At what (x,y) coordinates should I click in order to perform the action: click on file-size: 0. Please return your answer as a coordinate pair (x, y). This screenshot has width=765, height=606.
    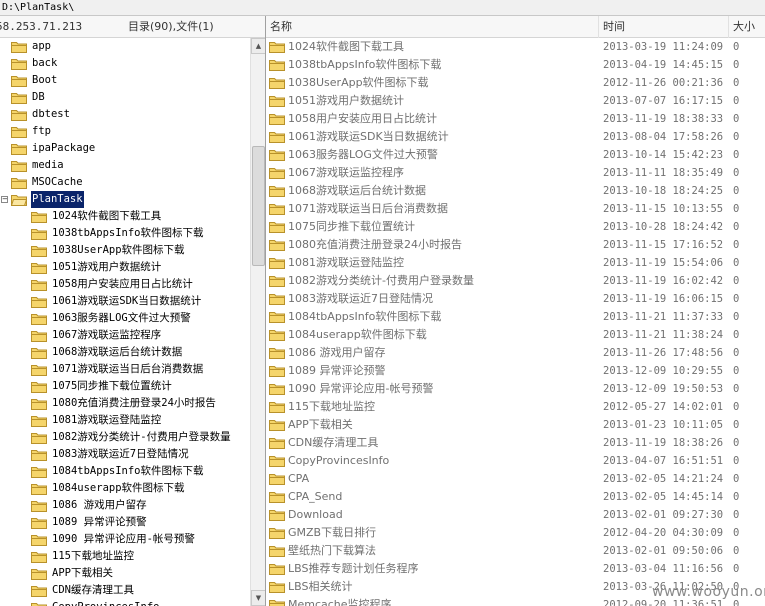
    Looking at the image, I should click on (736, 155).